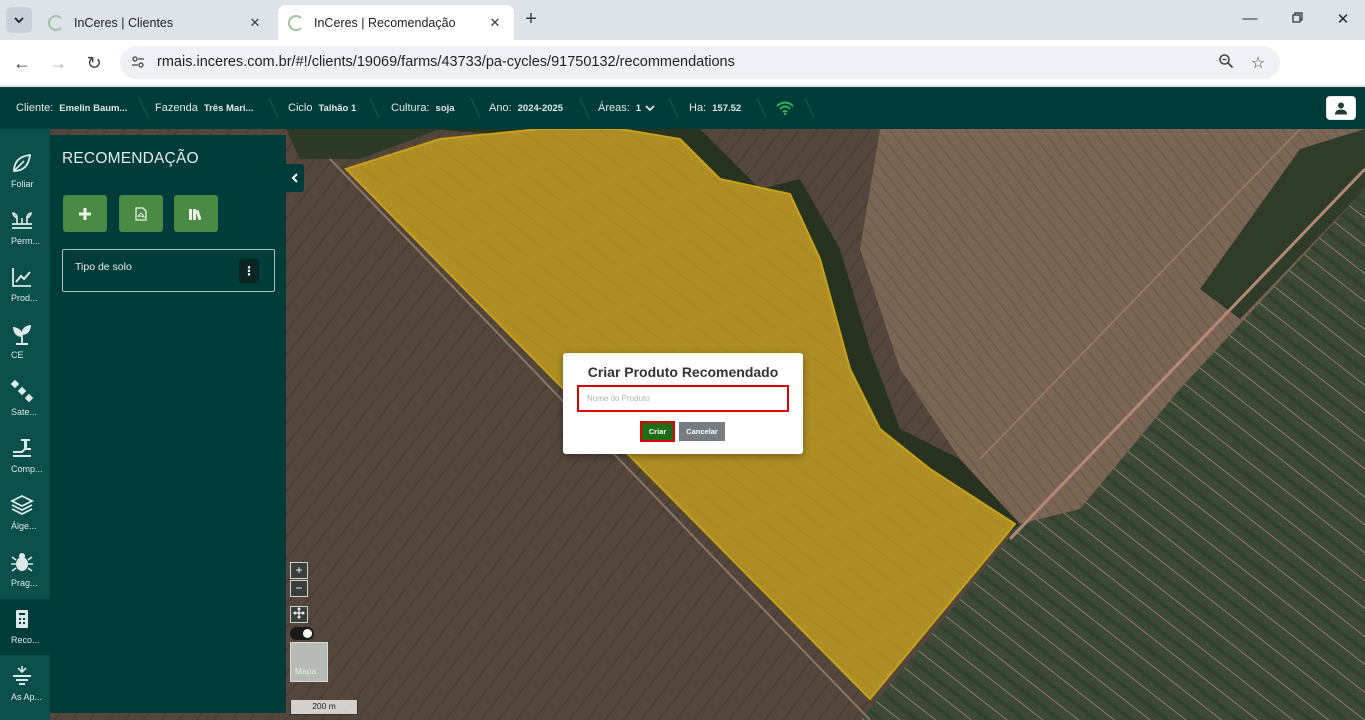 This screenshot has width=1365, height=720. I want to click on breadcrumb-ano: Ano: 2024-2025, so click(526, 108).